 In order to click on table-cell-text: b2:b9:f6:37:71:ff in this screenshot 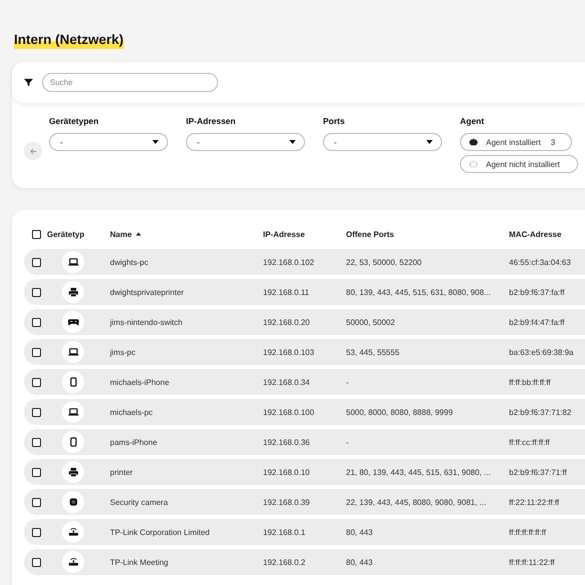, I will do `click(538, 472)`.